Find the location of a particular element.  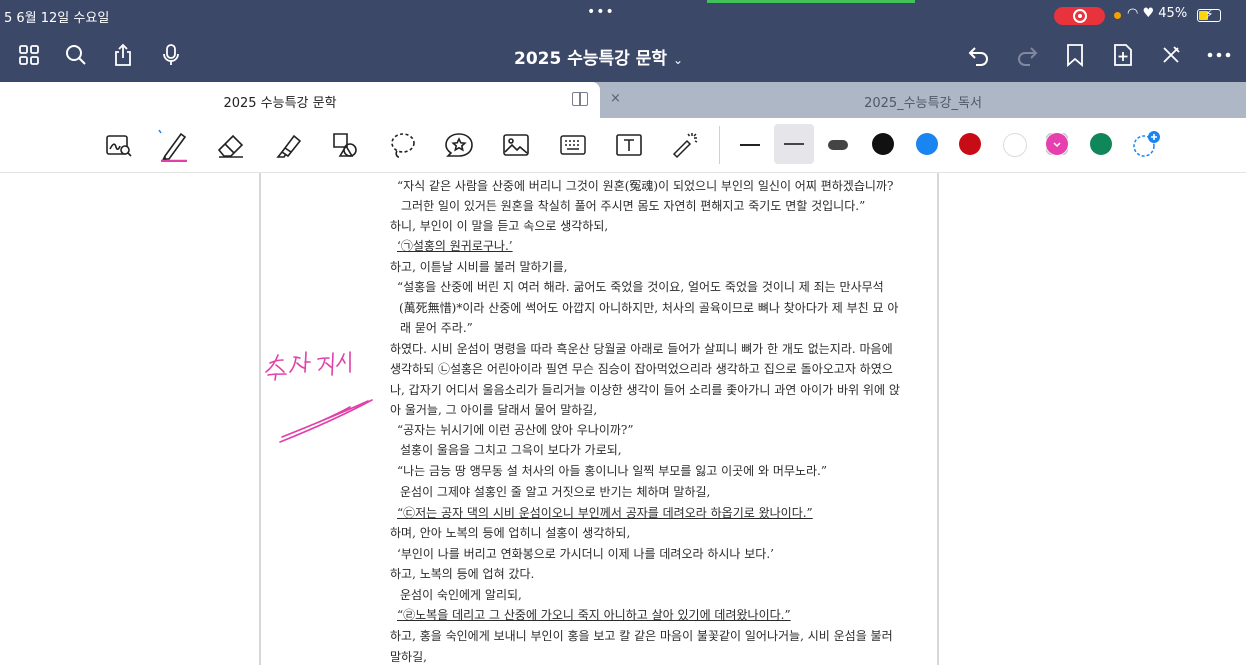

lasso-icon is located at coordinates (403, 145).